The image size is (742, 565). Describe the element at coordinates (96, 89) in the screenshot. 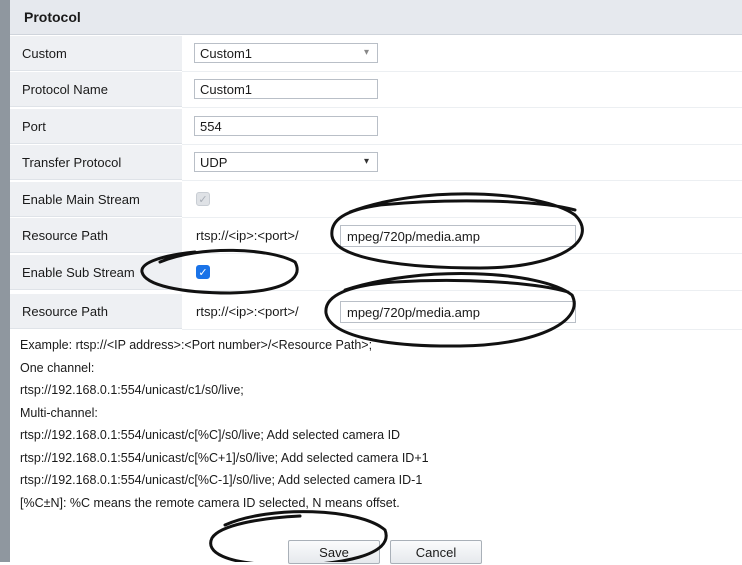

I see `protocol-name-label: Protocol Name` at that location.